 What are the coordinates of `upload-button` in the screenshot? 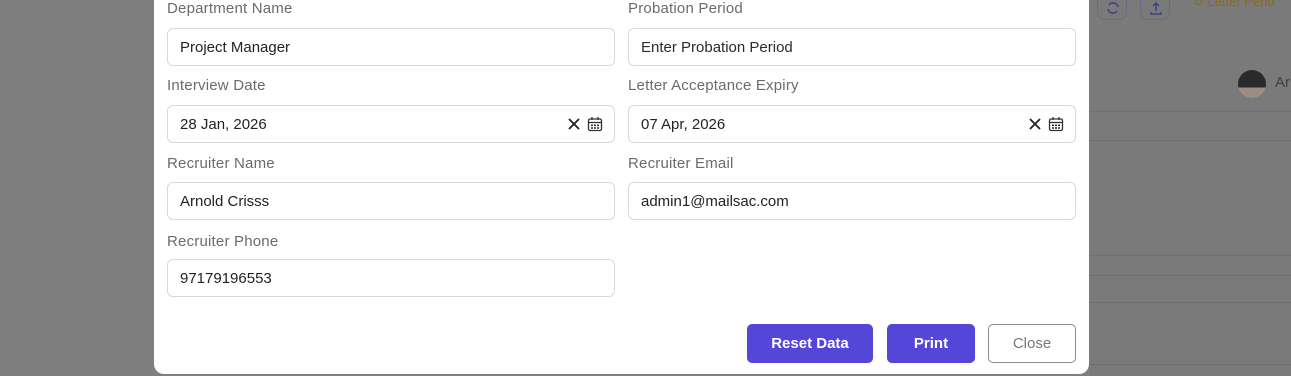 It's located at (1155, 10).